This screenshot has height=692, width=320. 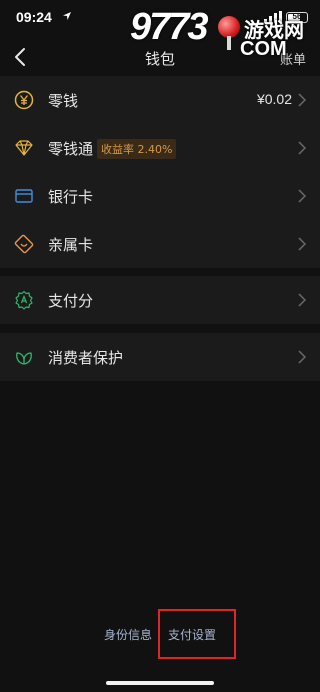 I want to click on row-consumer-protection: 消费者保护, so click(x=160, y=357).